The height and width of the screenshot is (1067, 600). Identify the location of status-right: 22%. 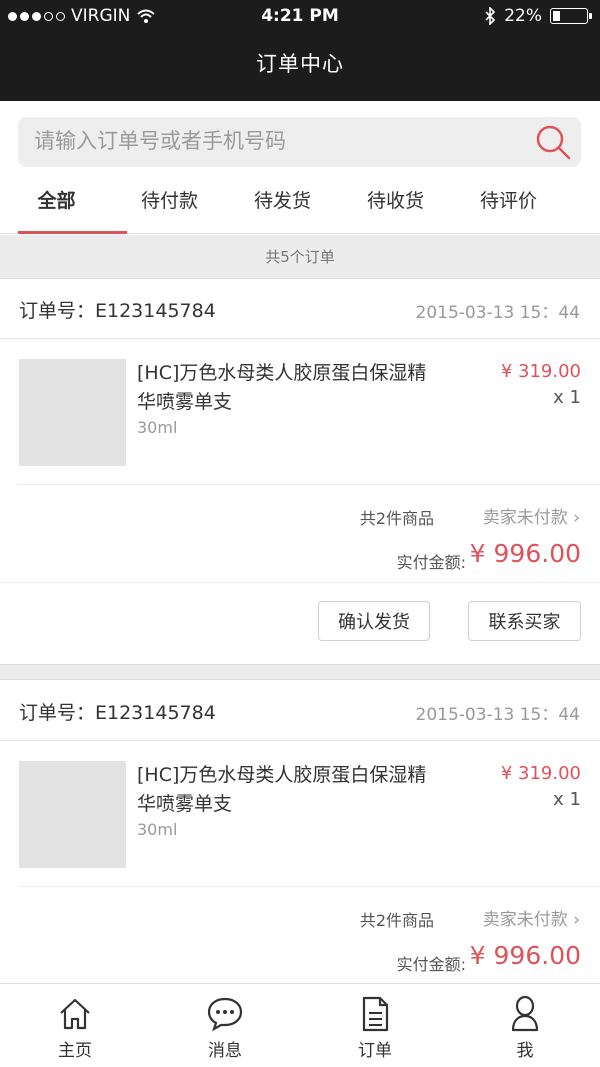
(538, 16).